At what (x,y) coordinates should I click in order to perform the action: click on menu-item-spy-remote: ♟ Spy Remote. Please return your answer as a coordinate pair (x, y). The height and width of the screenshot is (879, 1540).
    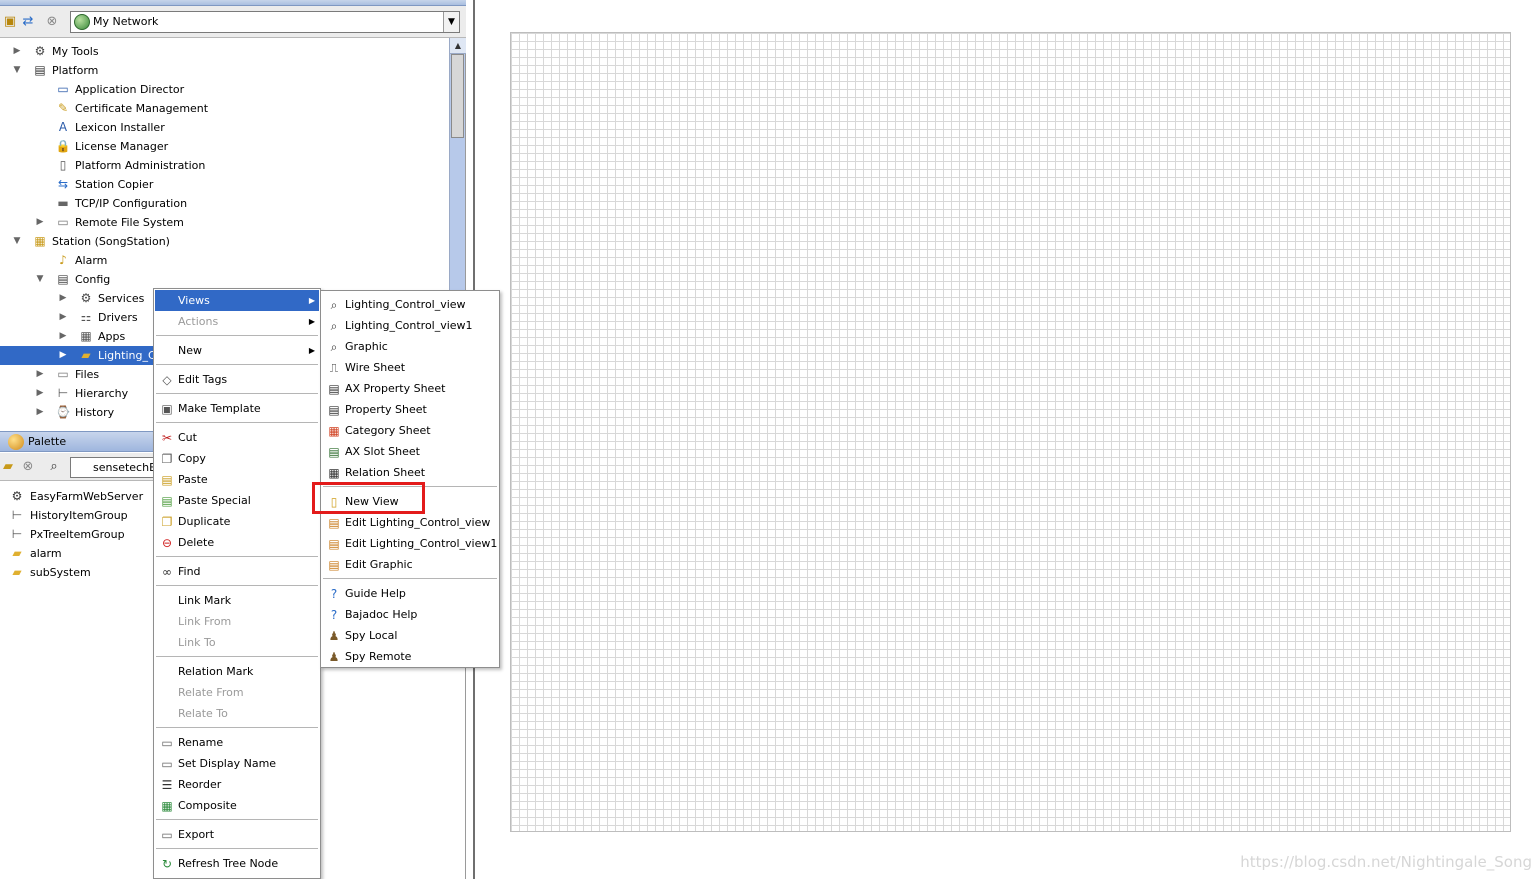
    Looking at the image, I should click on (410, 656).